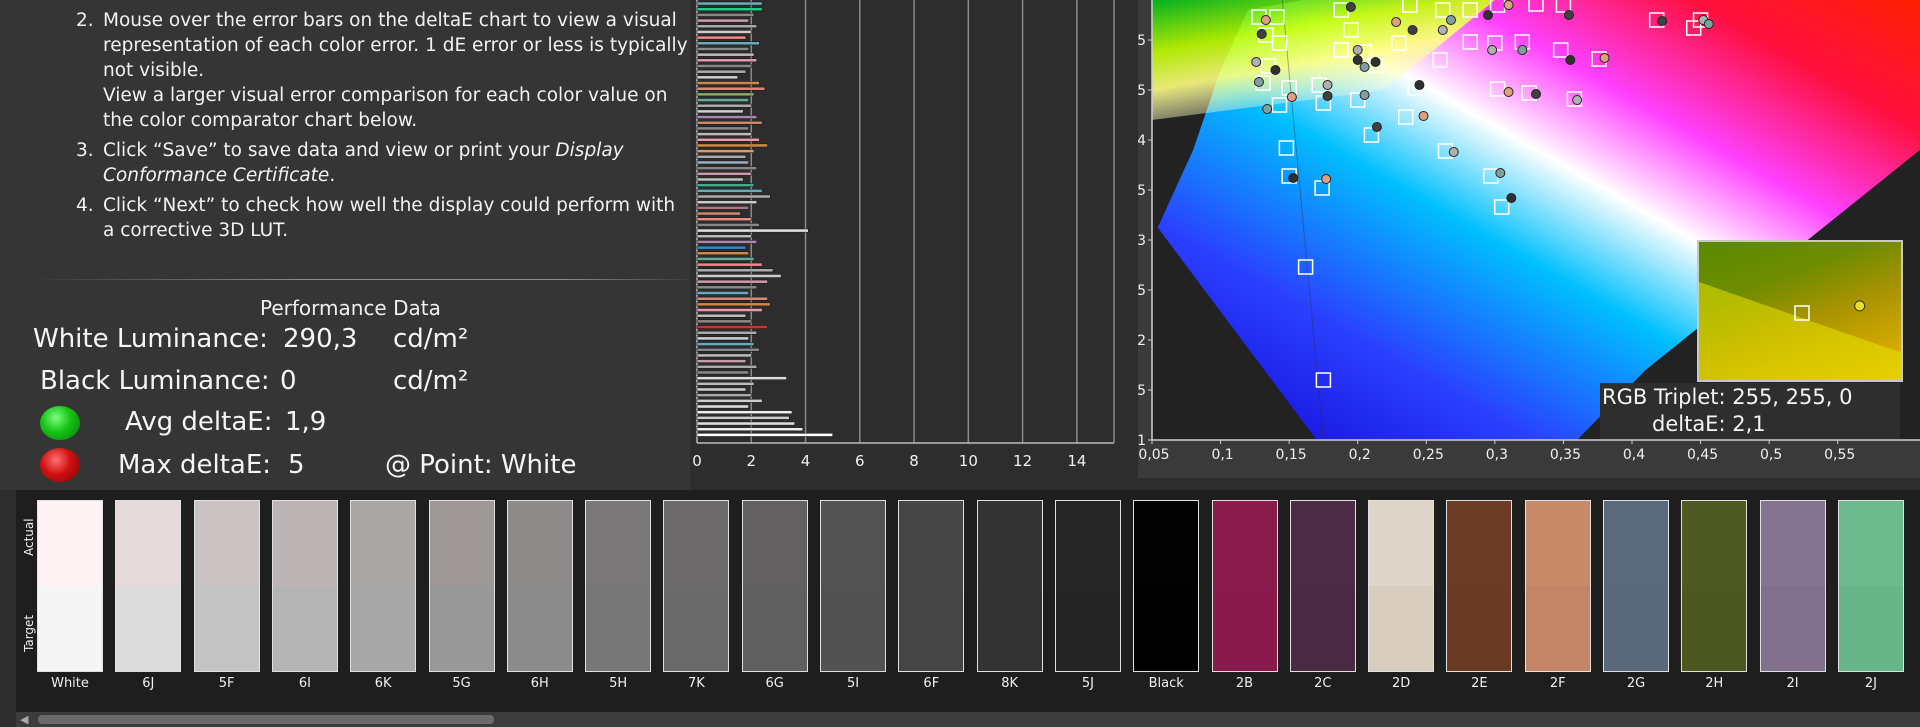  What do you see at coordinates (931, 586) in the screenshot?
I see `color-swatch-6f` at bounding box center [931, 586].